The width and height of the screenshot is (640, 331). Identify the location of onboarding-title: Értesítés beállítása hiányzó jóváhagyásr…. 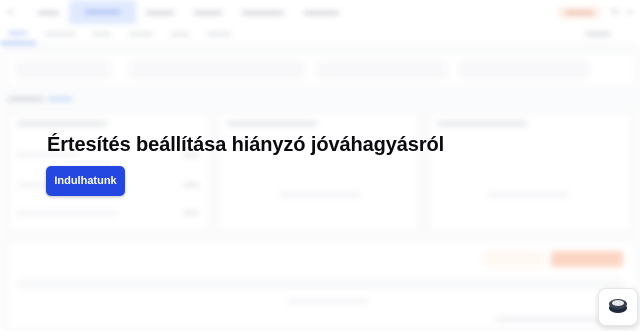
(246, 145).